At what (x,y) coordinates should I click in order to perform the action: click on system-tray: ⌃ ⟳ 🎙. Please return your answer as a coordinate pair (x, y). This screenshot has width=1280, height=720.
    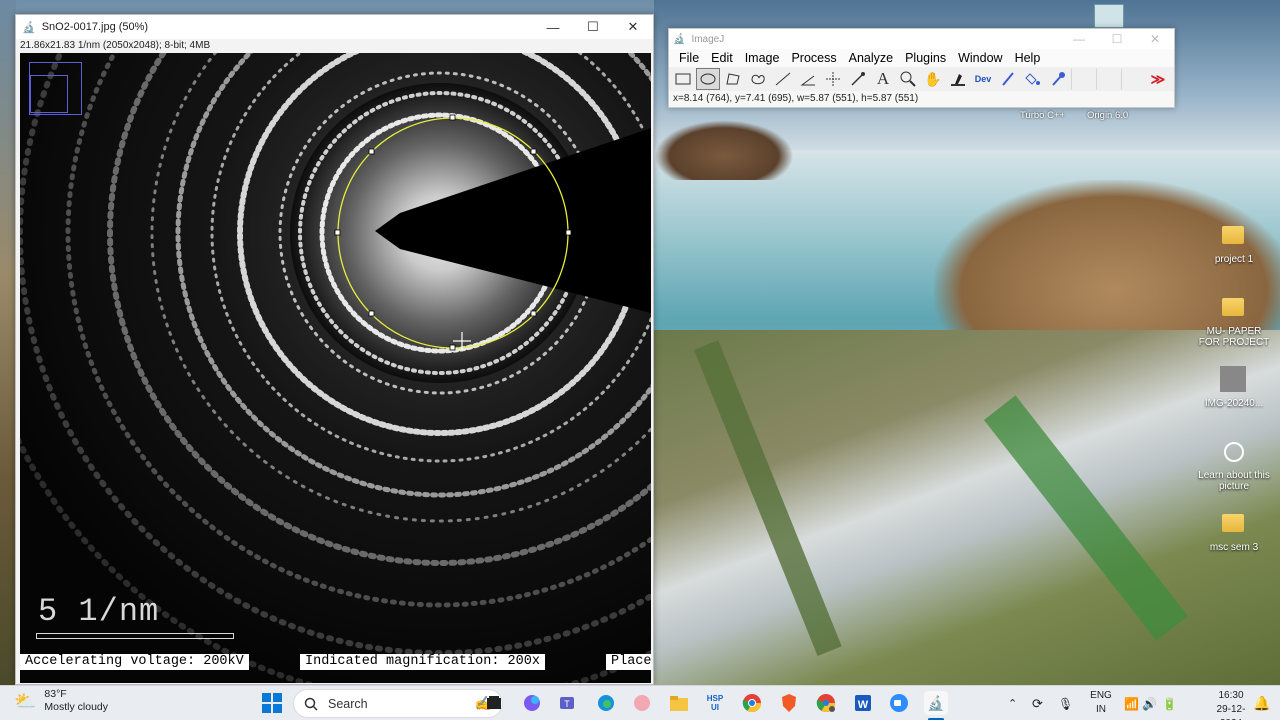
    Looking at the image, I should click on (1043, 703).